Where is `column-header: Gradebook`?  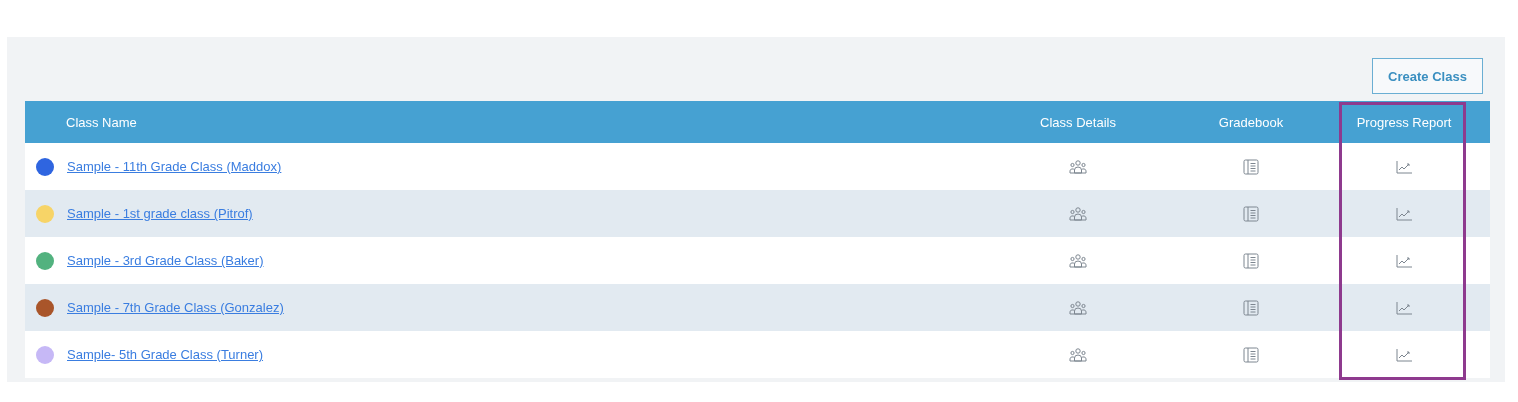 column-header: Gradebook is located at coordinates (1251, 122).